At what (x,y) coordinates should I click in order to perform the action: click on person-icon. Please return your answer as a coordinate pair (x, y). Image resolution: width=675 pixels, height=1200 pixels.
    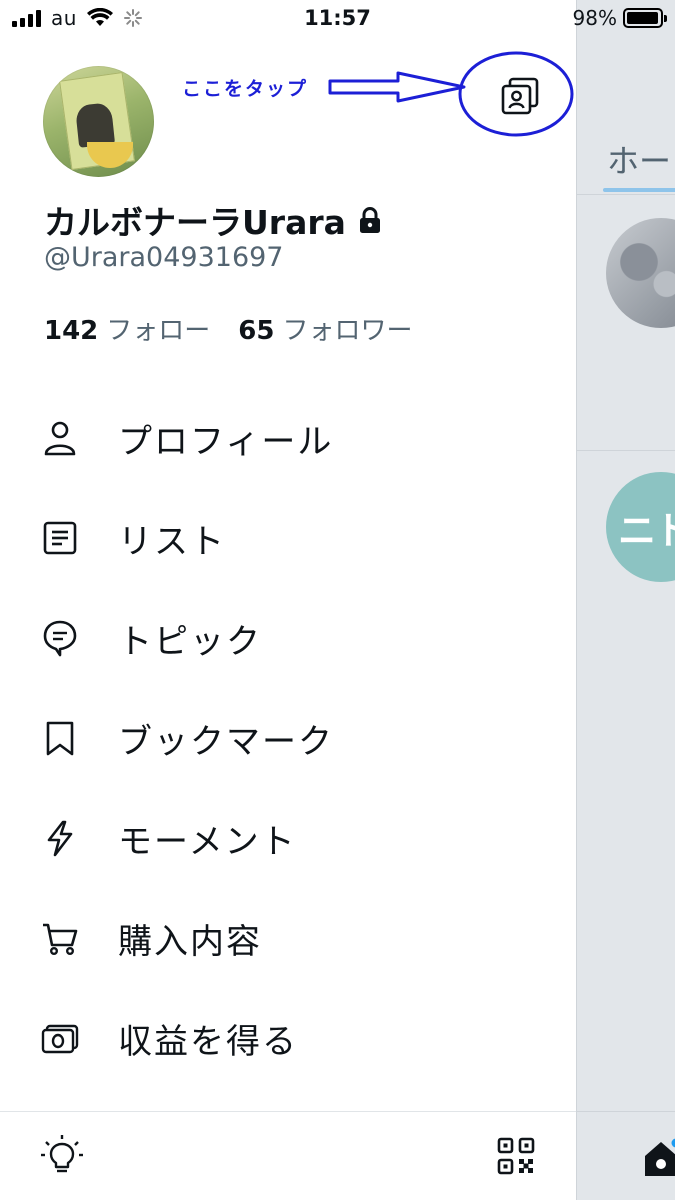
    Looking at the image, I should click on (60, 438).